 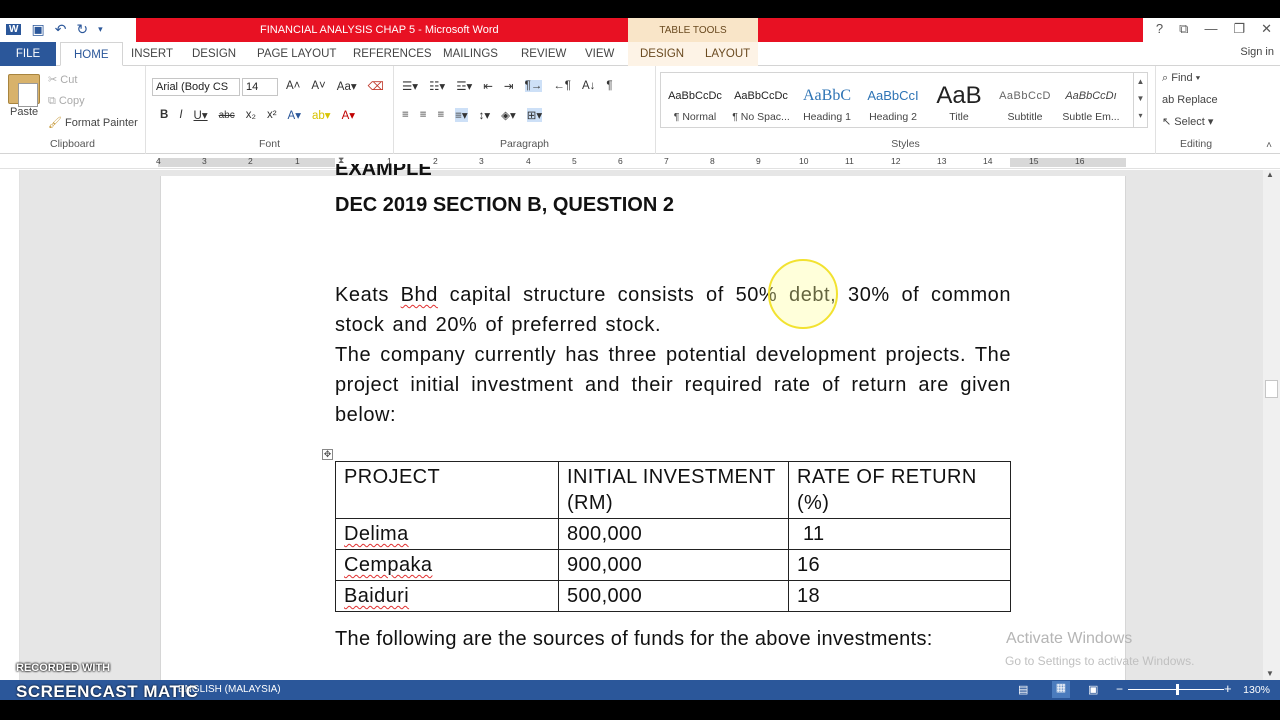 What do you see at coordinates (10, 425) in the screenshot?
I see `vertical-ruler` at bounding box center [10, 425].